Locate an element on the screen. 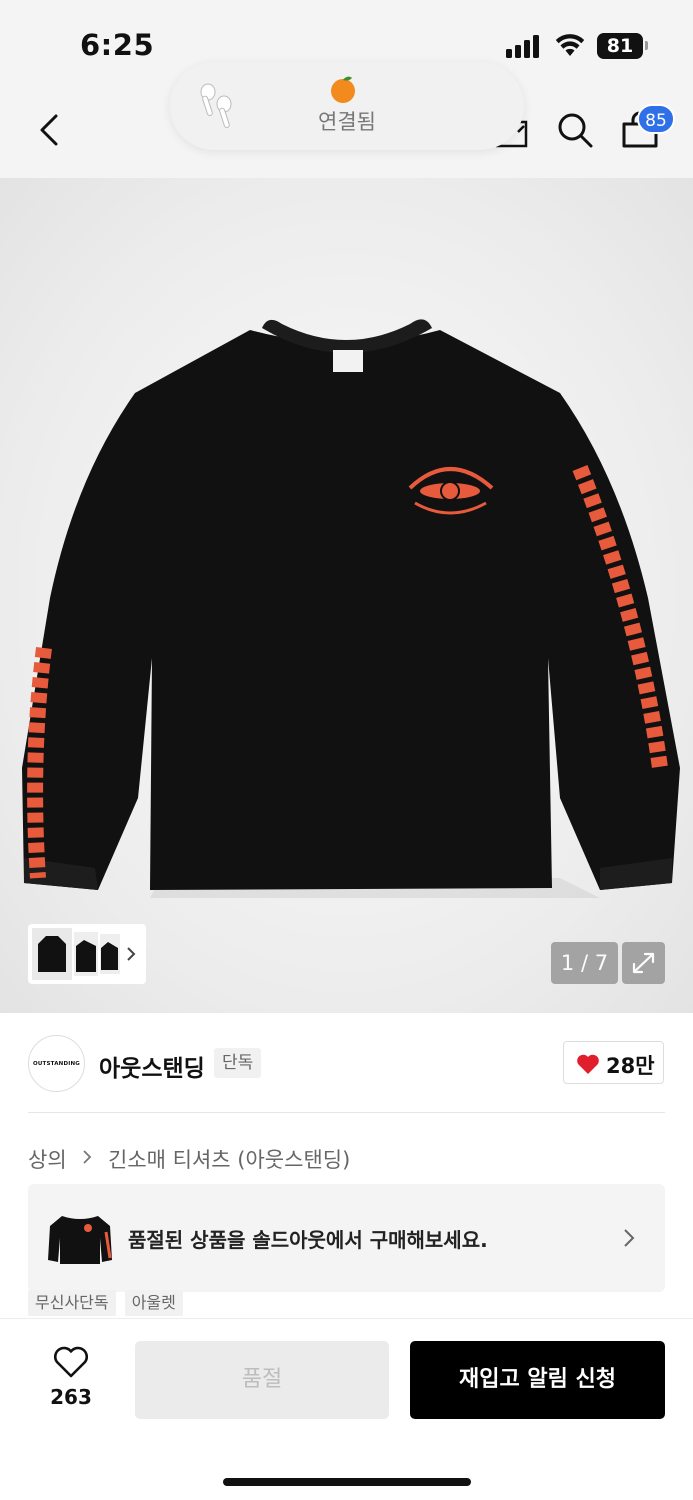 This screenshot has width=693, height=1500. restock-alert-button: 재입고 알림 신청 is located at coordinates (537, 1380).